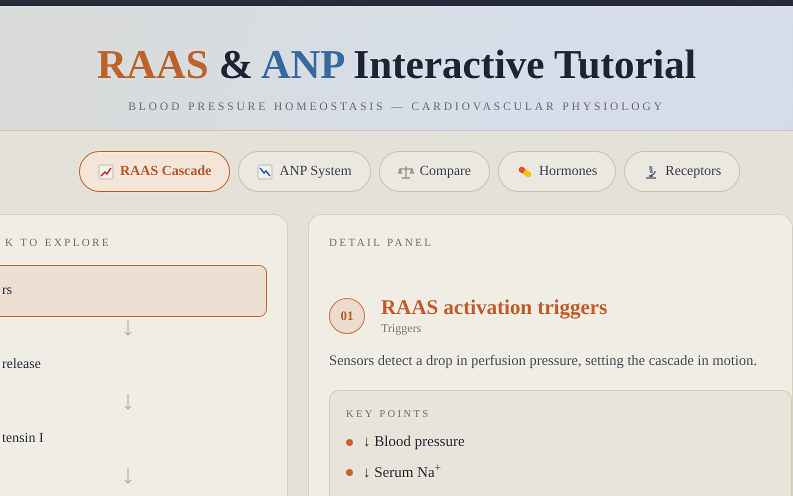 The height and width of the screenshot is (496, 793). Describe the element at coordinates (154, 171) in the screenshot. I see `tab-button: RAAS Cascade` at that location.